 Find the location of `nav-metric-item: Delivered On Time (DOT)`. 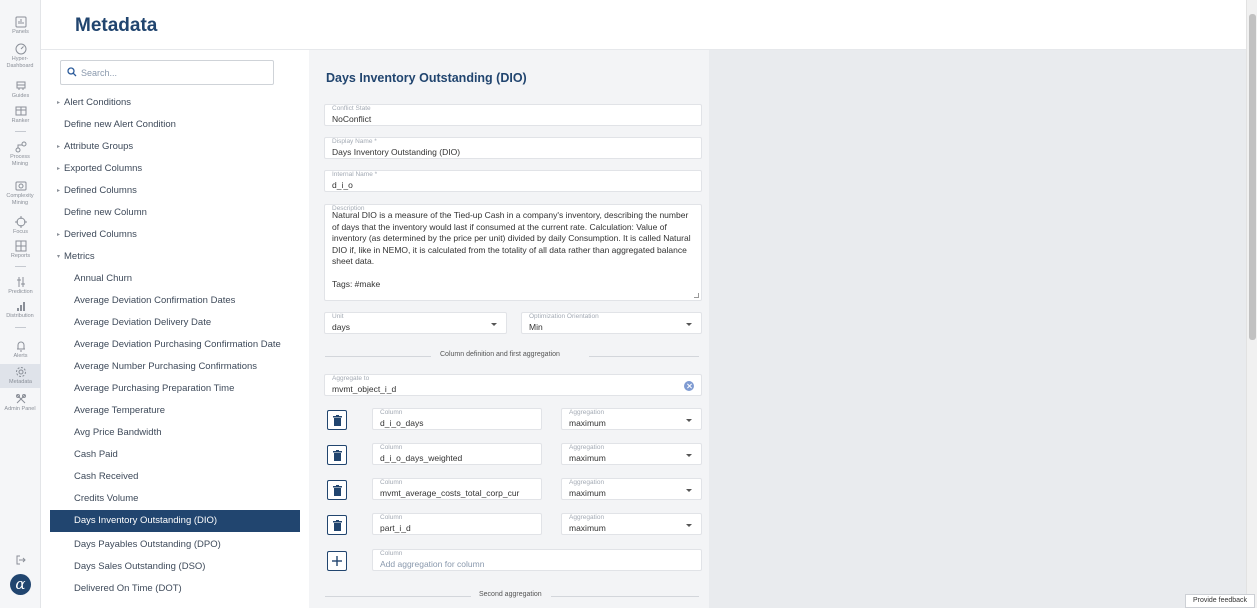

nav-metric-item: Delivered On Time (DOT) is located at coordinates (175, 589).